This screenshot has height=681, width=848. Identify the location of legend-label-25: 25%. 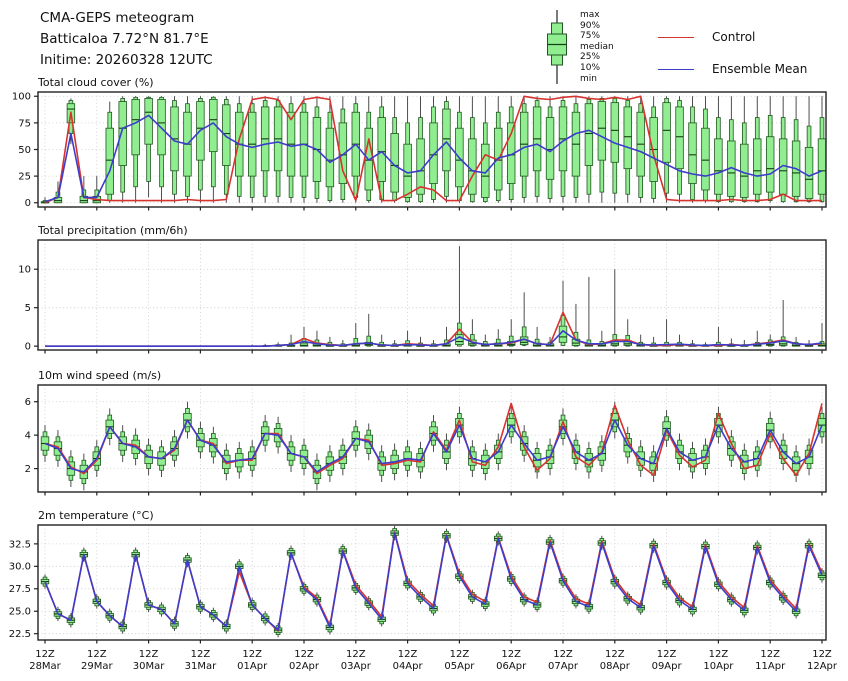
(590, 57).